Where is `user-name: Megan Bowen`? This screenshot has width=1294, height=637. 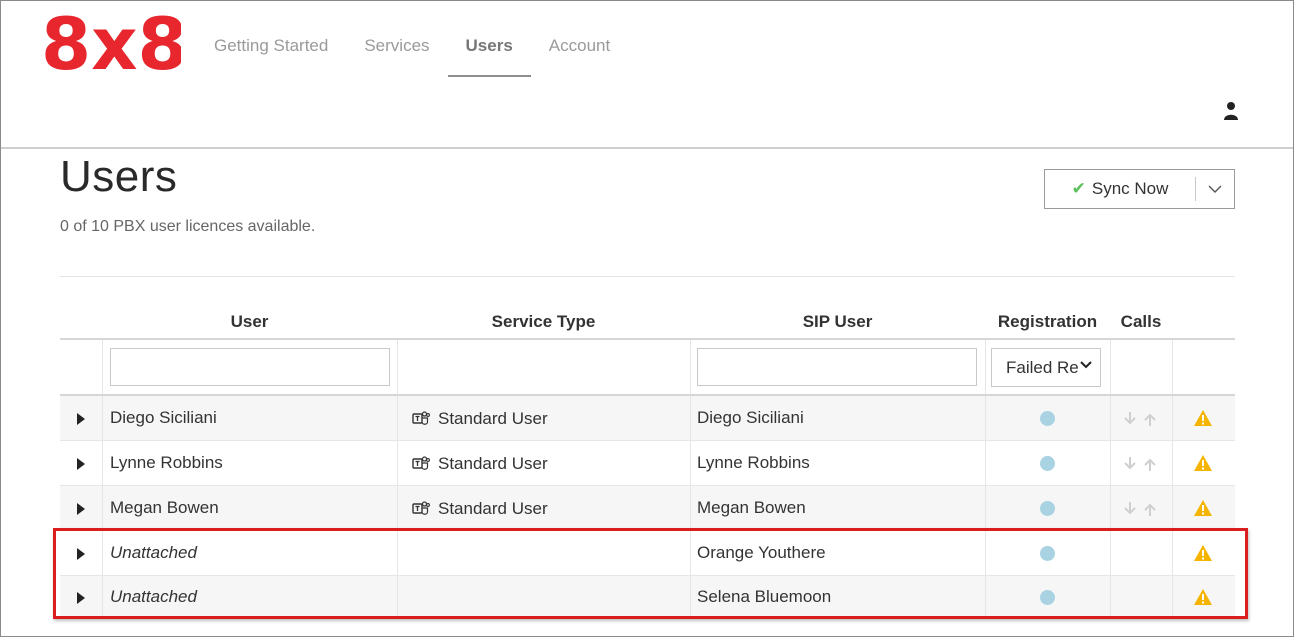 user-name: Megan Bowen is located at coordinates (164, 507).